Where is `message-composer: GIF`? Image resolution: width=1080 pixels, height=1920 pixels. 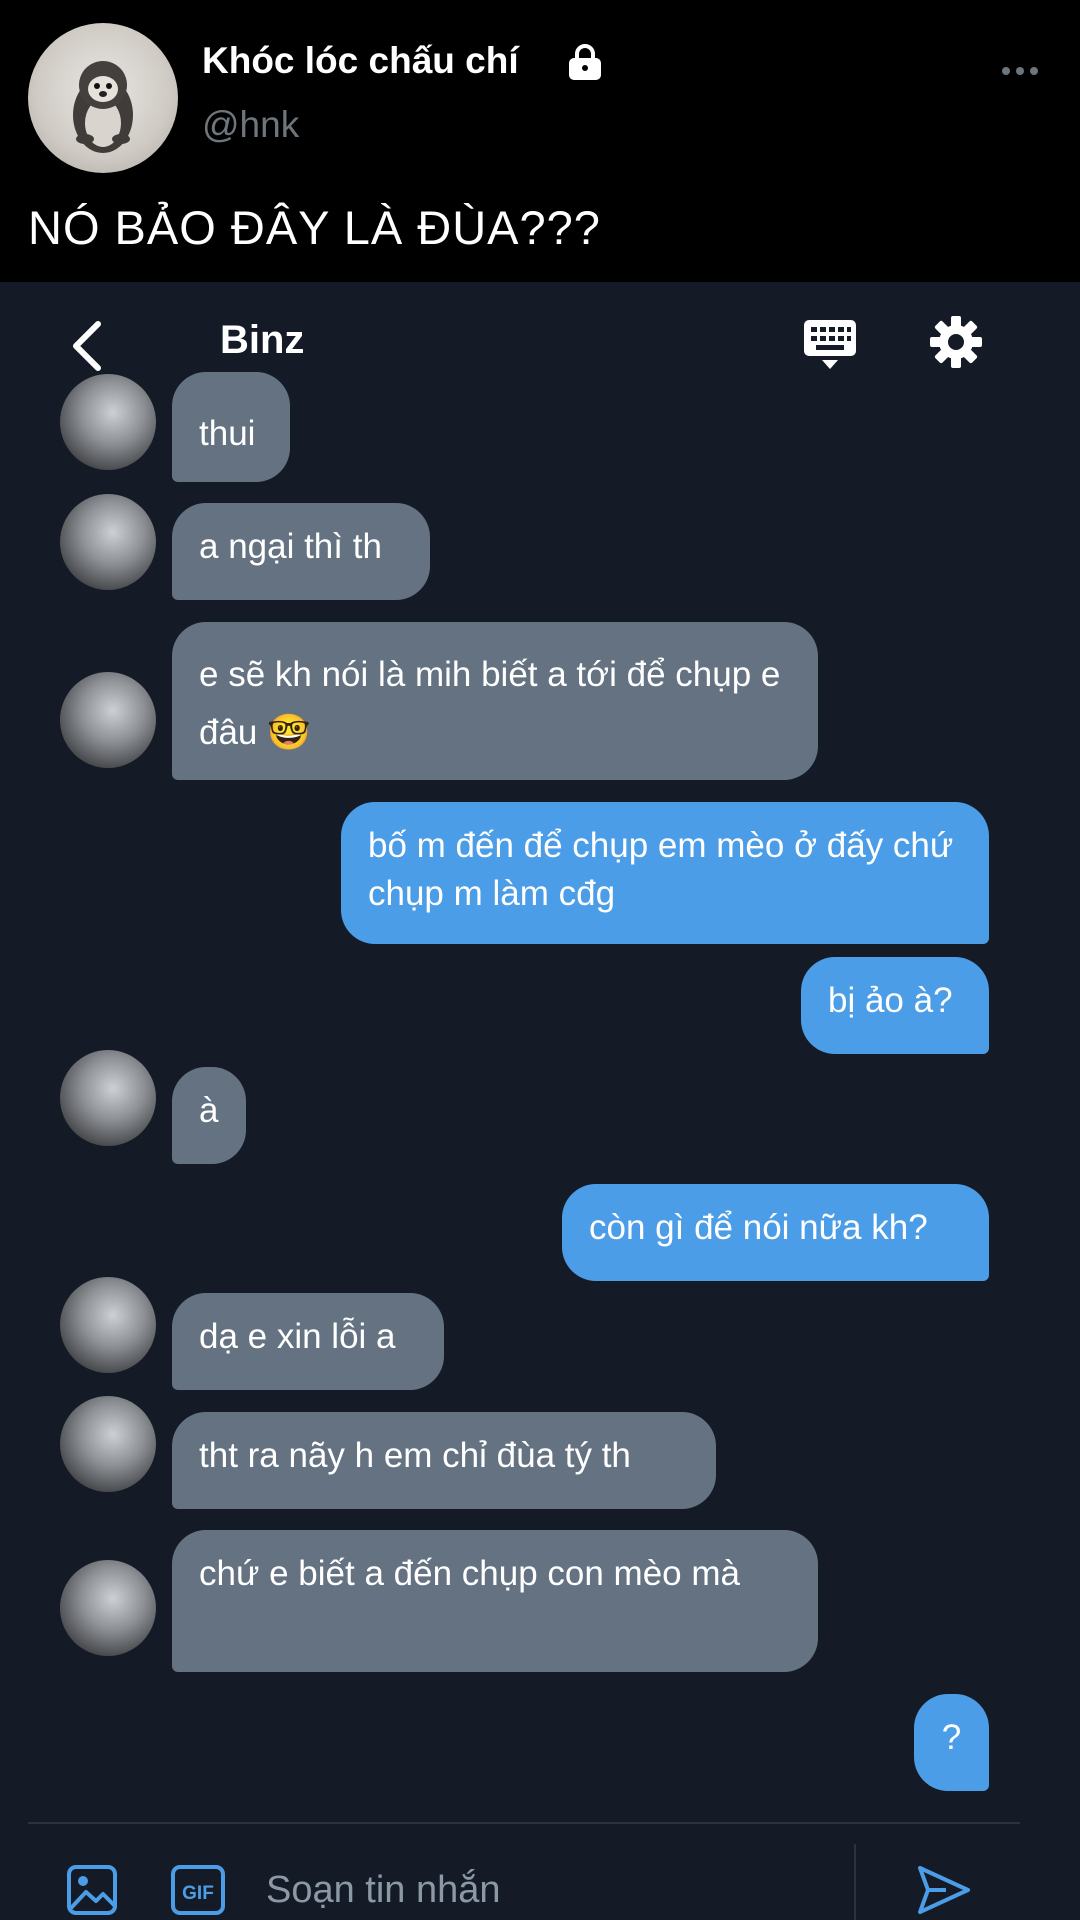 message-composer: GIF is located at coordinates (524, 1871).